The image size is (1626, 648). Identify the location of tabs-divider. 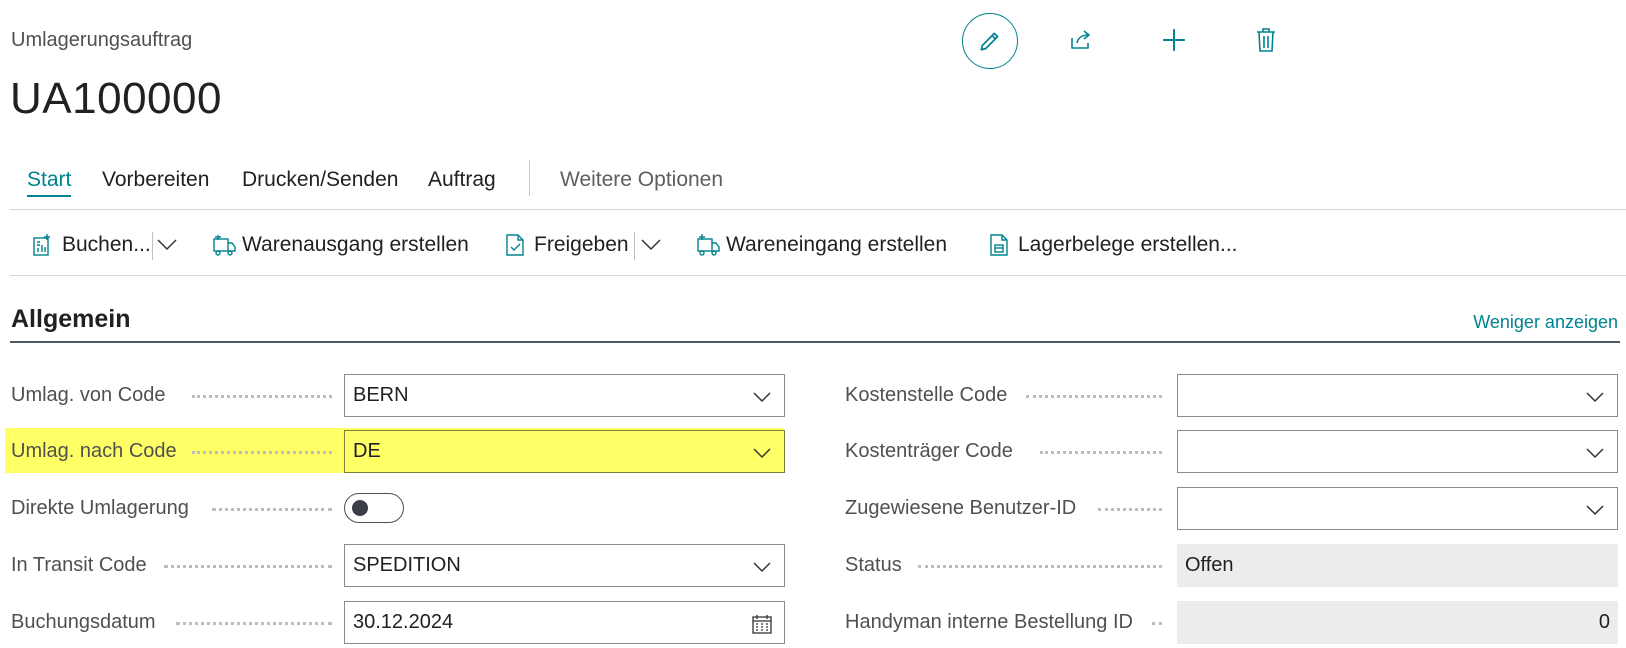
(818, 209).